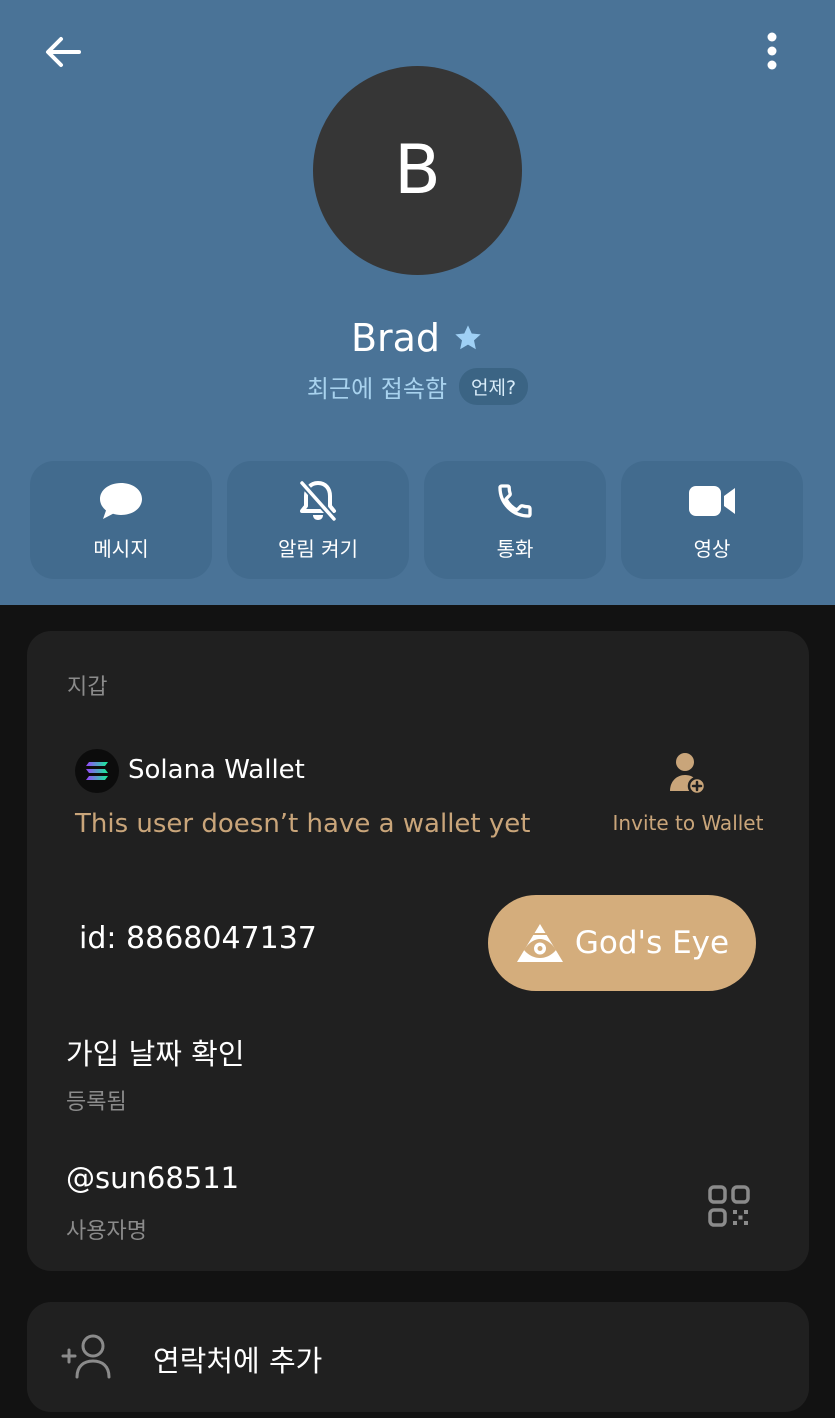  What do you see at coordinates (688, 774) in the screenshot?
I see `add-user-icon` at bounding box center [688, 774].